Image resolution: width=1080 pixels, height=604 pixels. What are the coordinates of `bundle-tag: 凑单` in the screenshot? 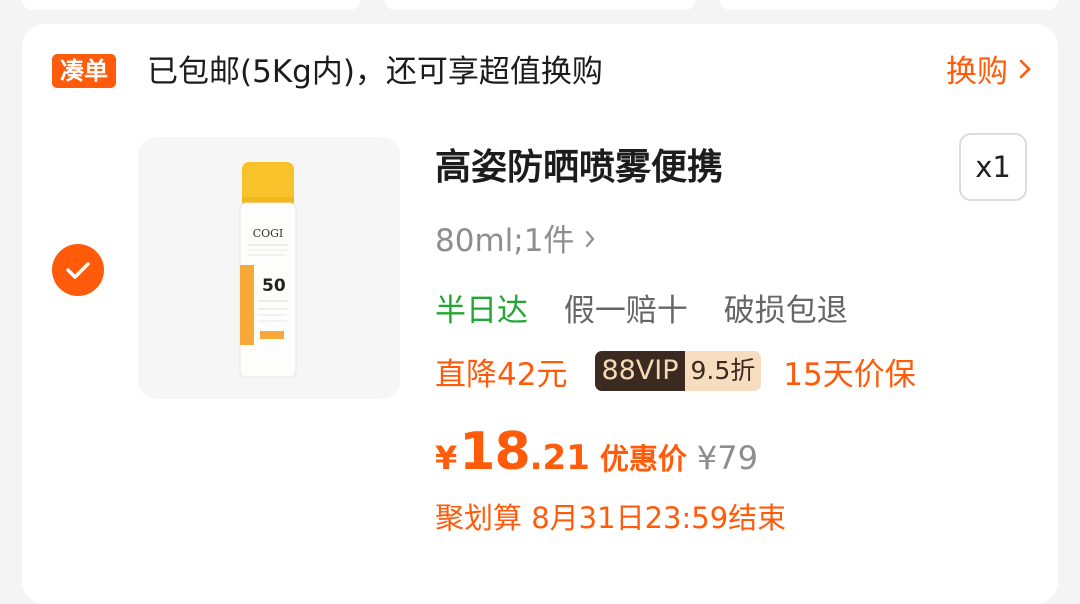 It's located at (84, 71).